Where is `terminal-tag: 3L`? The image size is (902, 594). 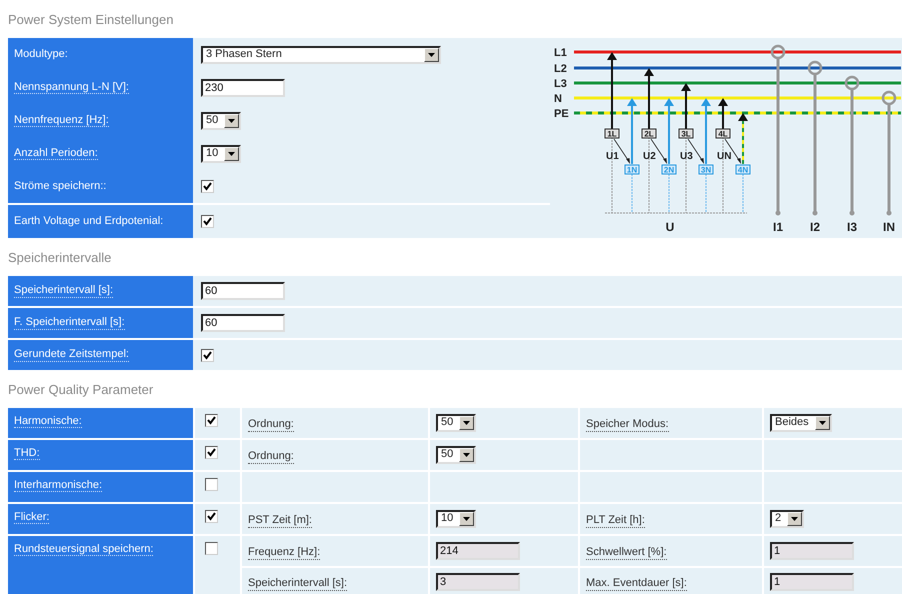 terminal-tag: 3L is located at coordinates (686, 133).